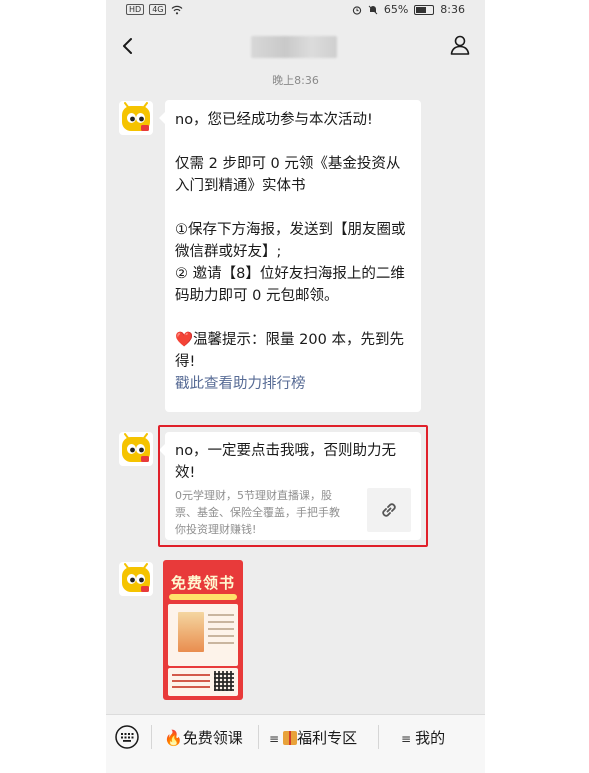  I want to click on mute-icon, so click(373, 9).